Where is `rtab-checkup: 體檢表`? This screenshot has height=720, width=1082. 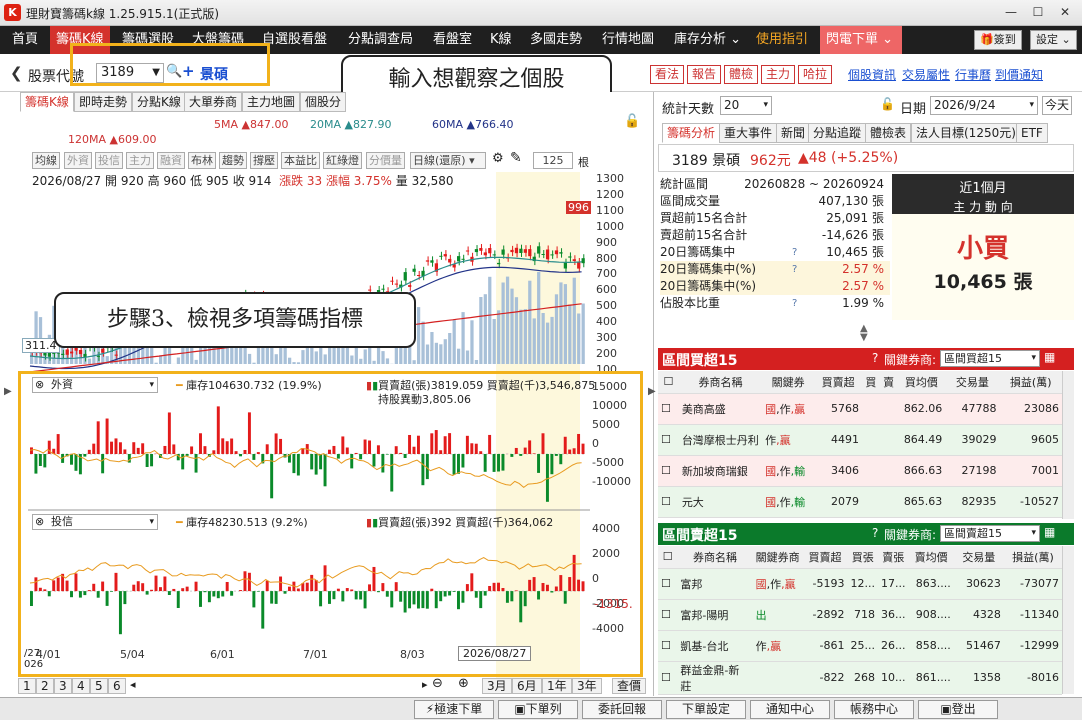
rtab-checkup: 體檢表 is located at coordinates (888, 133).